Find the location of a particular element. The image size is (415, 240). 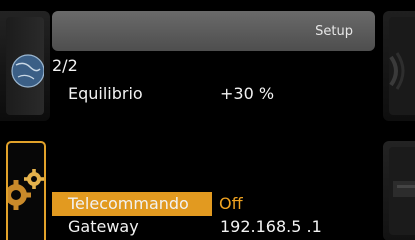

nav-tile-audio is located at coordinates (399, 66).